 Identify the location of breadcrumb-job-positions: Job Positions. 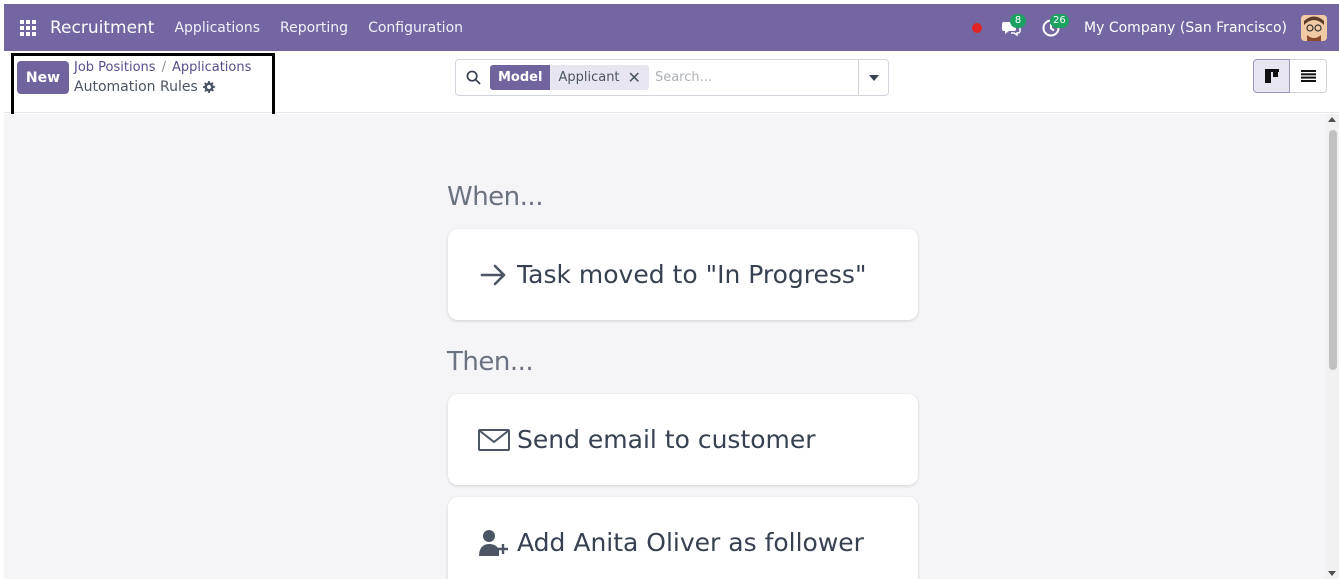
(115, 67).